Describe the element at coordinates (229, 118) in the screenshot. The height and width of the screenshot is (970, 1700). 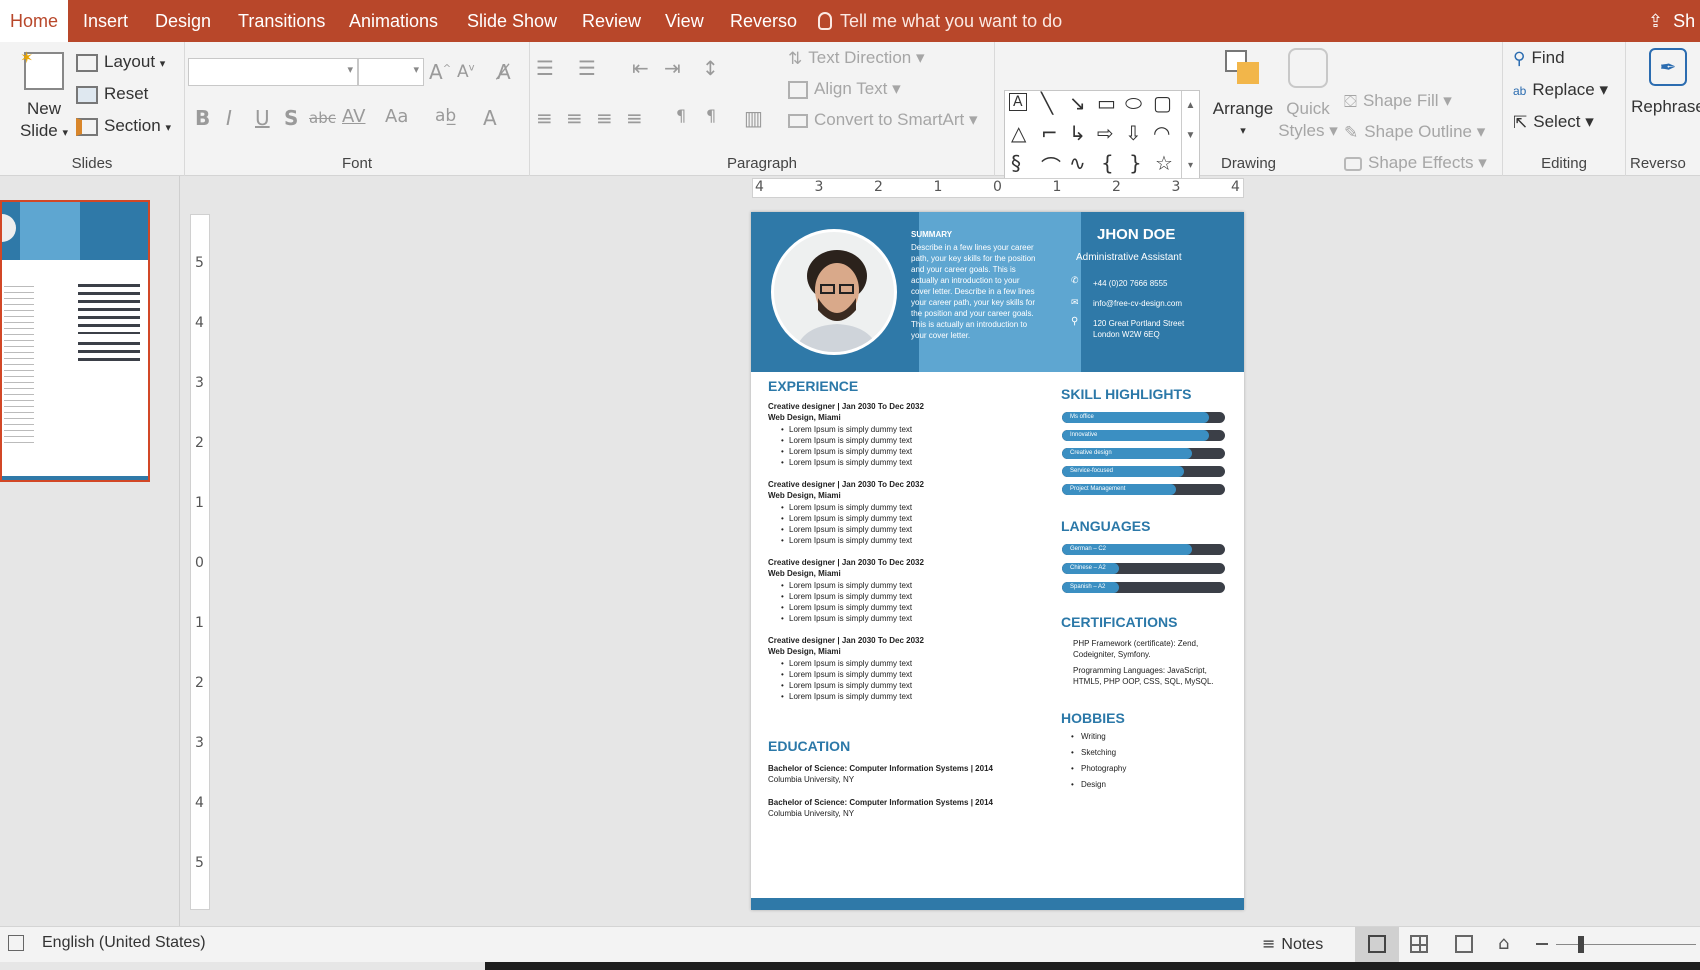
I see `italic-button: I` at that location.